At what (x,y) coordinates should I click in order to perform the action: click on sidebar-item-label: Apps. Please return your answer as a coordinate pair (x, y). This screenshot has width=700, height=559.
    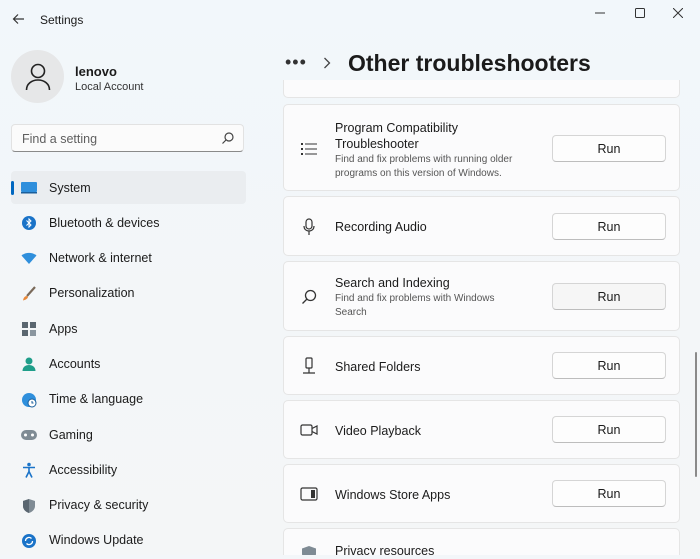
    Looking at the image, I should click on (63, 328).